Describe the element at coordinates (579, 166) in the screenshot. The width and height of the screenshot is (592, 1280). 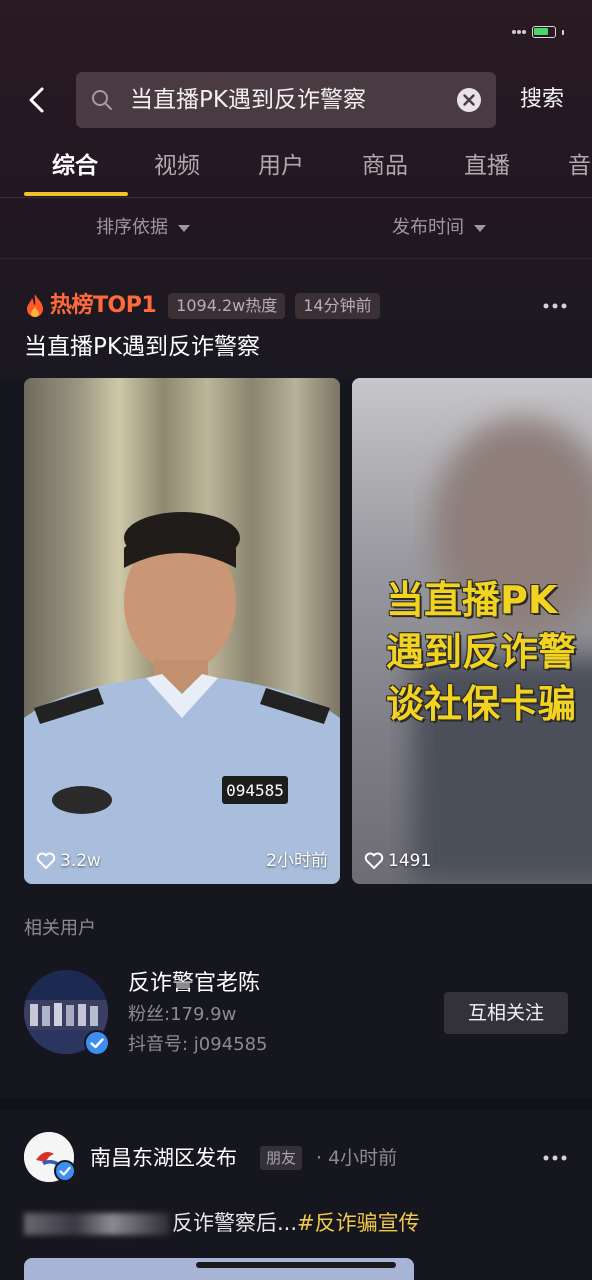
I see `tab-music: 音` at that location.